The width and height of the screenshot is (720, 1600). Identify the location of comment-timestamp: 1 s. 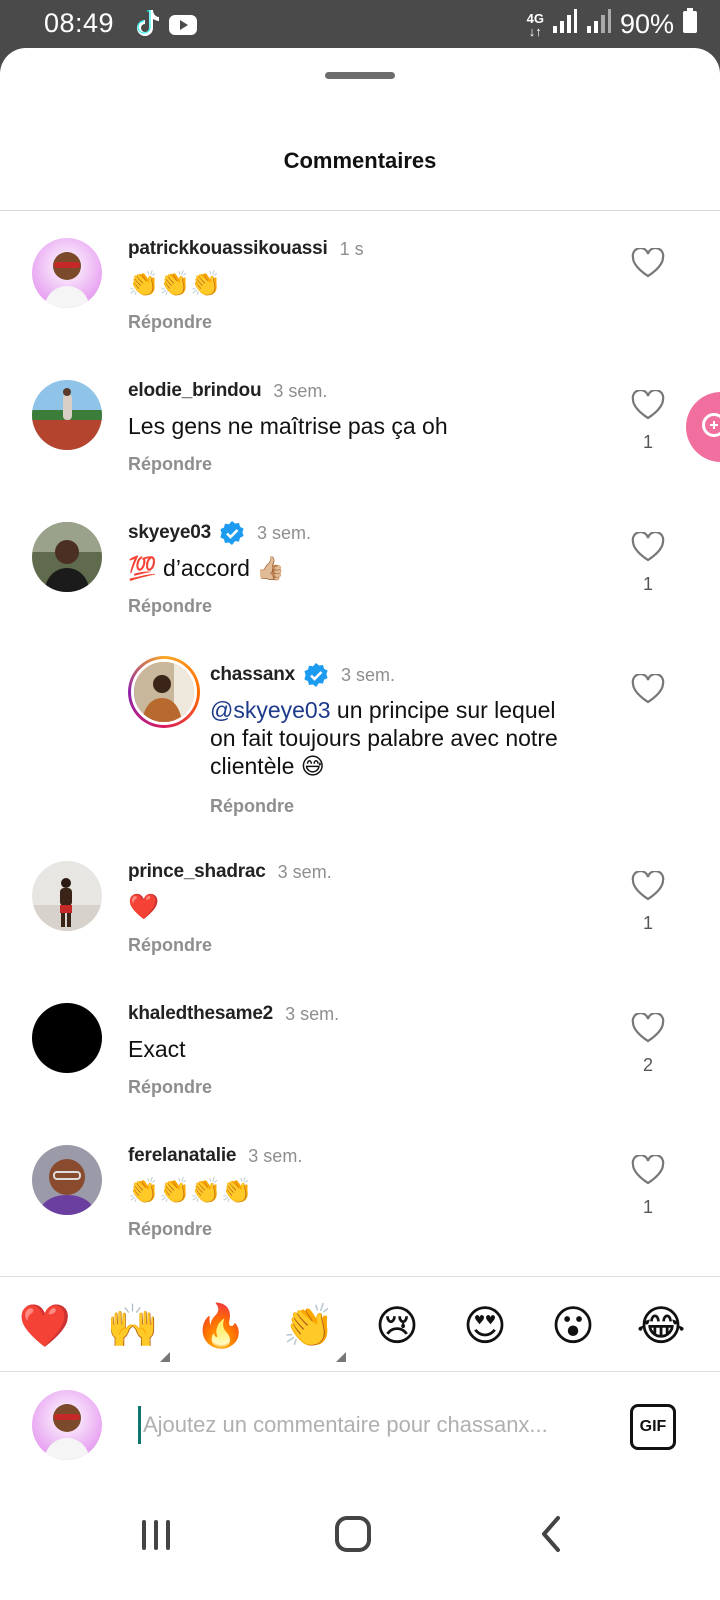
(351, 248).